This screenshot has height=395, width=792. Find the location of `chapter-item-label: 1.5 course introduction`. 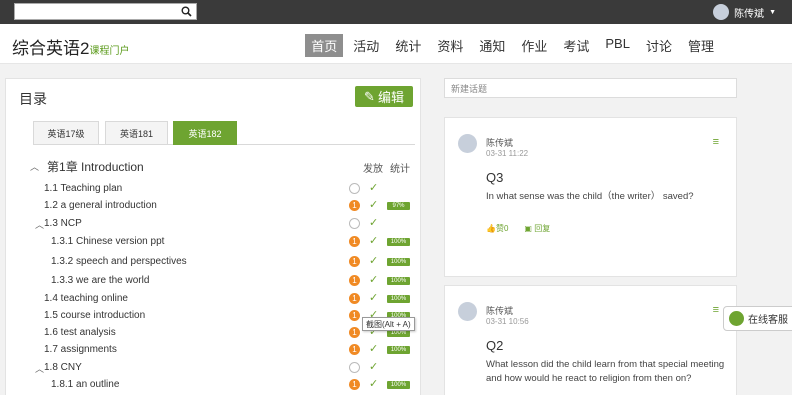

chapter-item-label: 1.5 course introduction is located at coordinates (94, 315).